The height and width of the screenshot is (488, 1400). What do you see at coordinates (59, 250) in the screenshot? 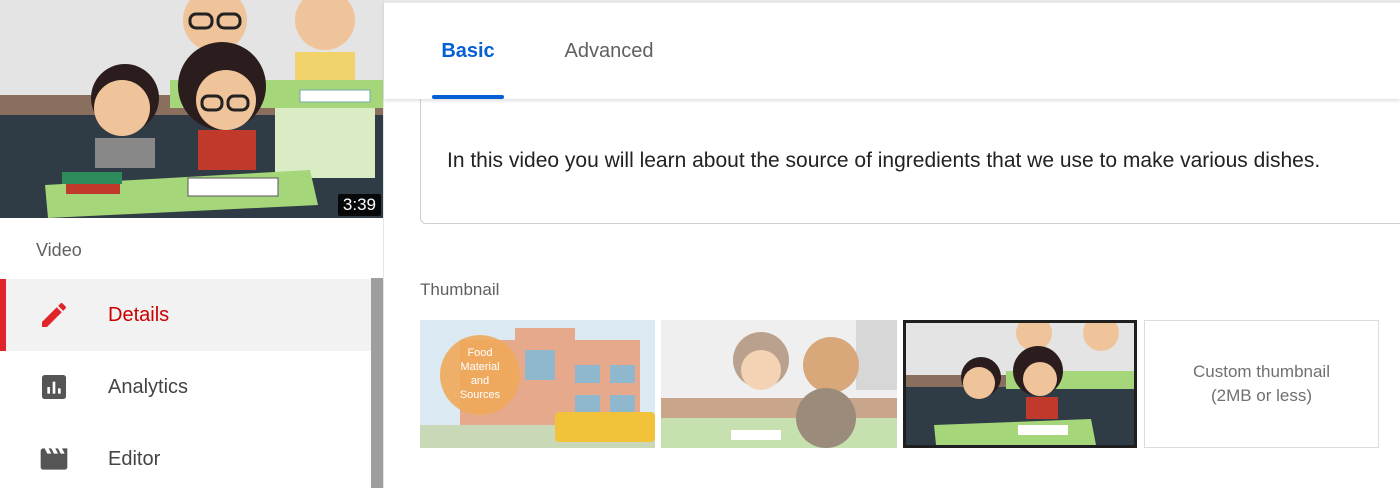
I see `section-label: Video` at bounding box center [59, 250].